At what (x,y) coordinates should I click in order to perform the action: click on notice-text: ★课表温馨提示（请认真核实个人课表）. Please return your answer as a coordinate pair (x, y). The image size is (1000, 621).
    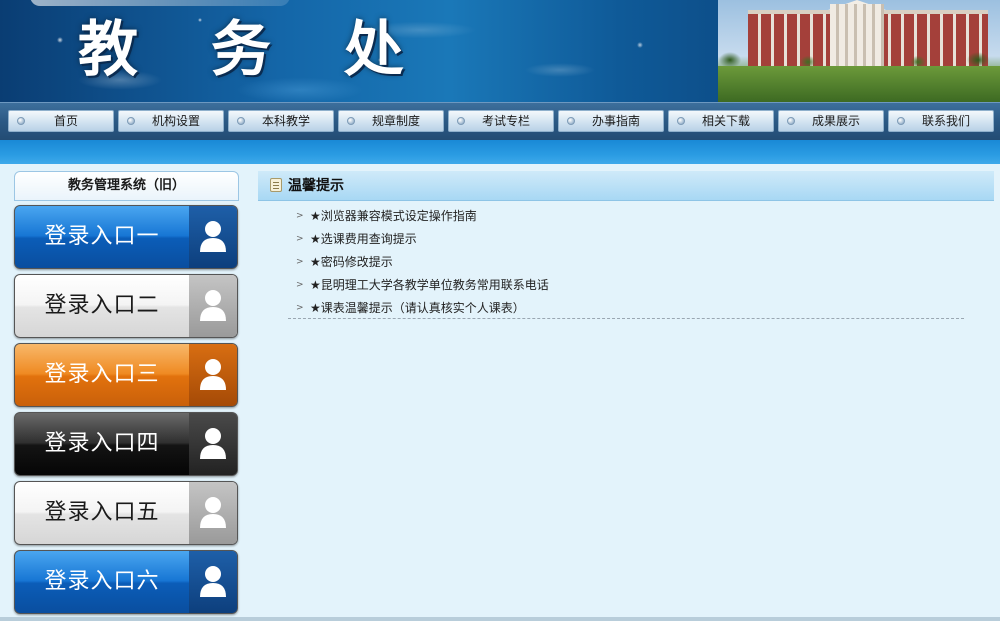
    Looking at the image, I should click on (417, 308).